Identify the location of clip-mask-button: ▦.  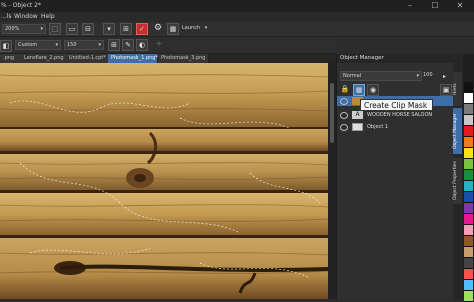
(359, 90).